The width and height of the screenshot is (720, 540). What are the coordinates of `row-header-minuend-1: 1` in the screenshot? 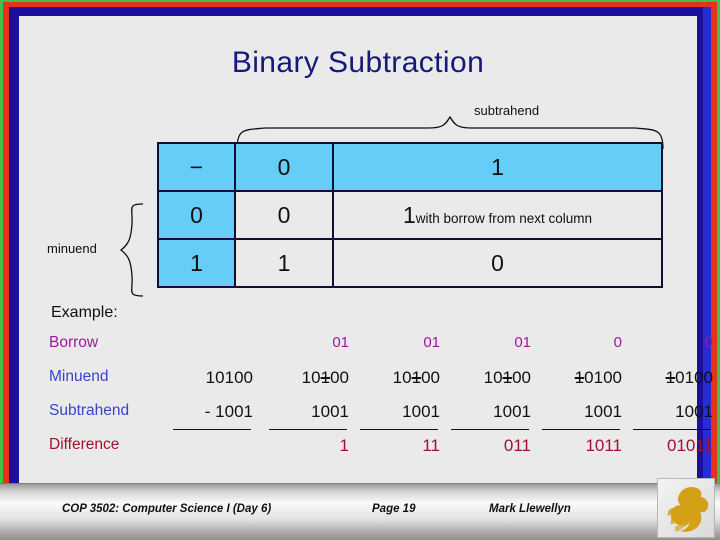 It's located at (196, 263).